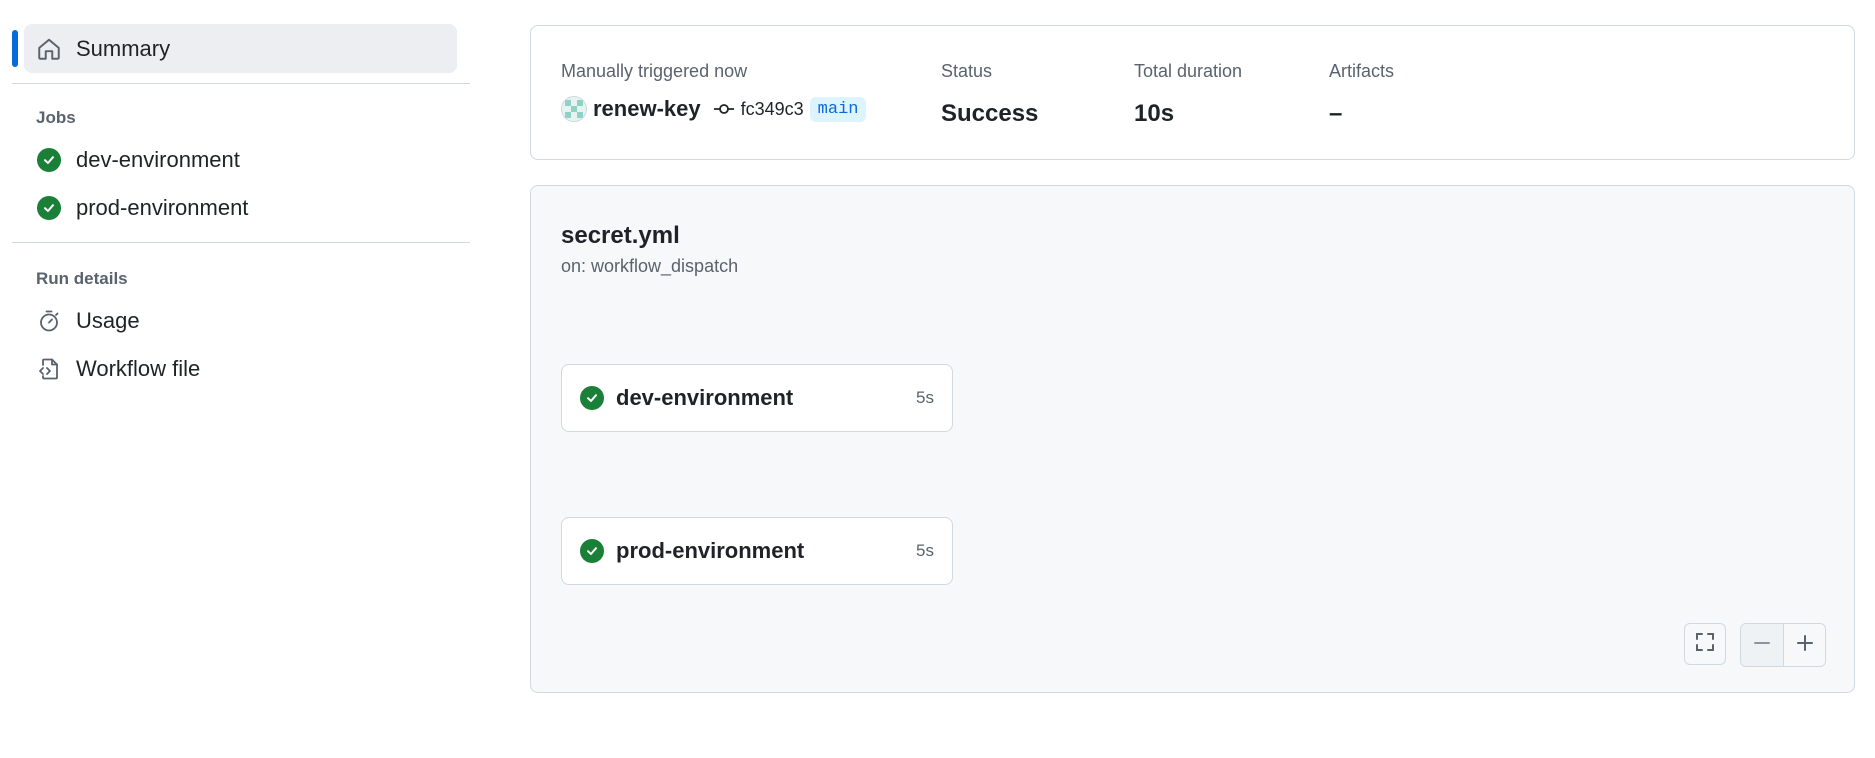  I want to click on fullscreen-button, so click(1705, 644).